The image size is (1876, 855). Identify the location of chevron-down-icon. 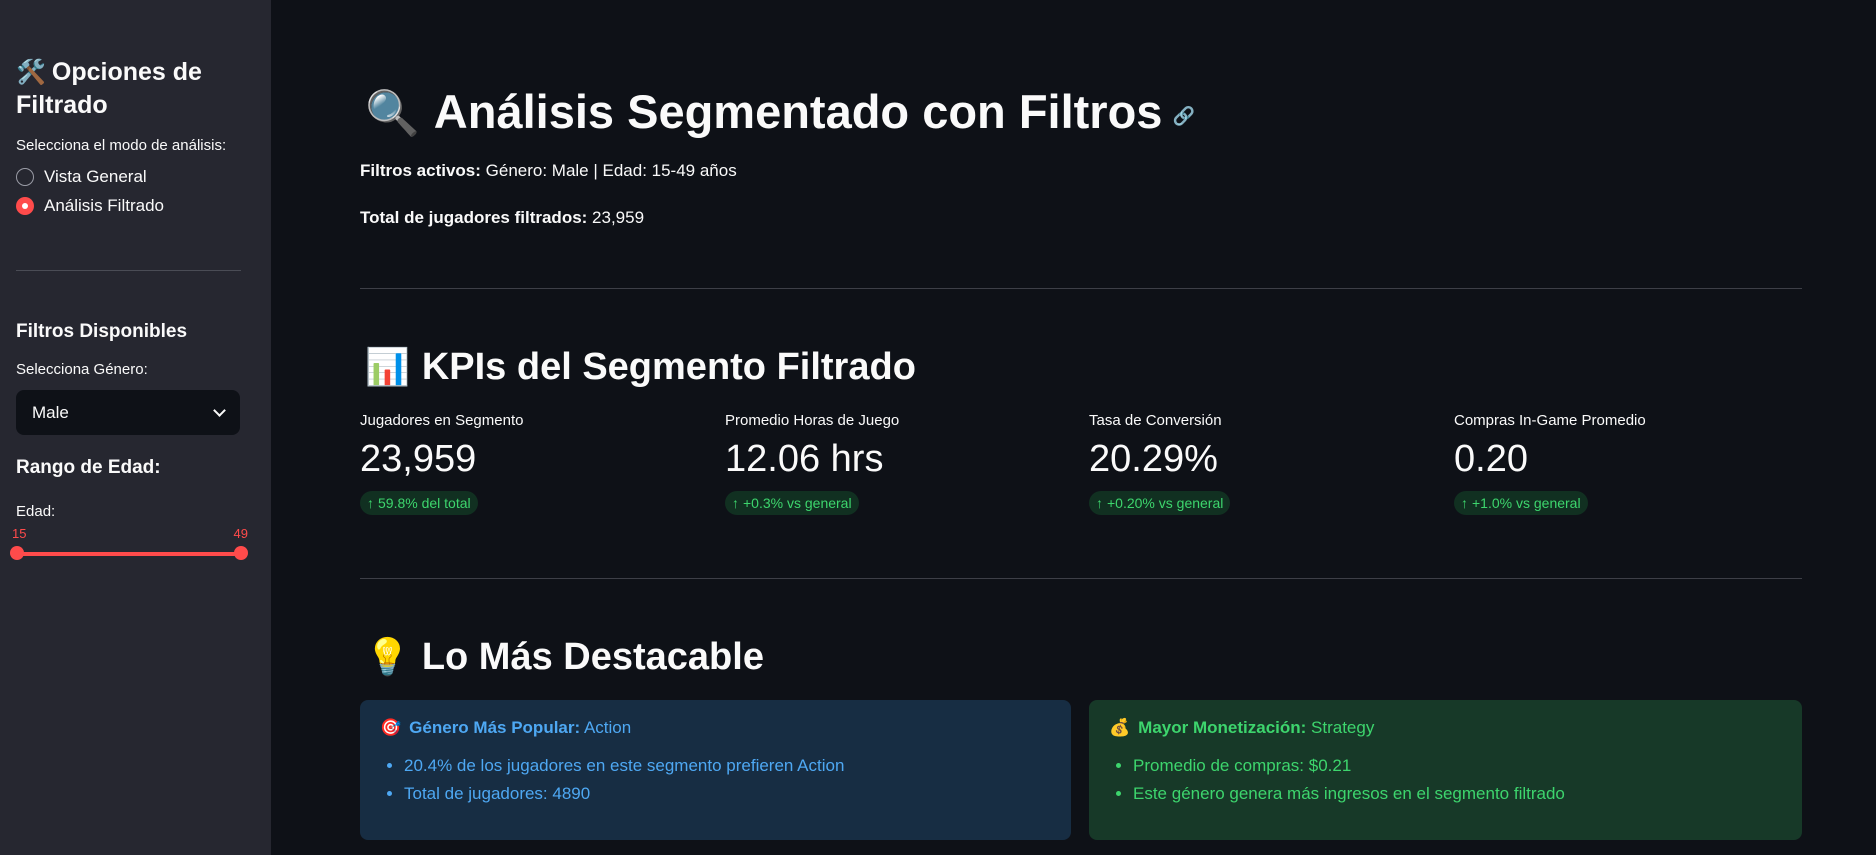
(219, 410).